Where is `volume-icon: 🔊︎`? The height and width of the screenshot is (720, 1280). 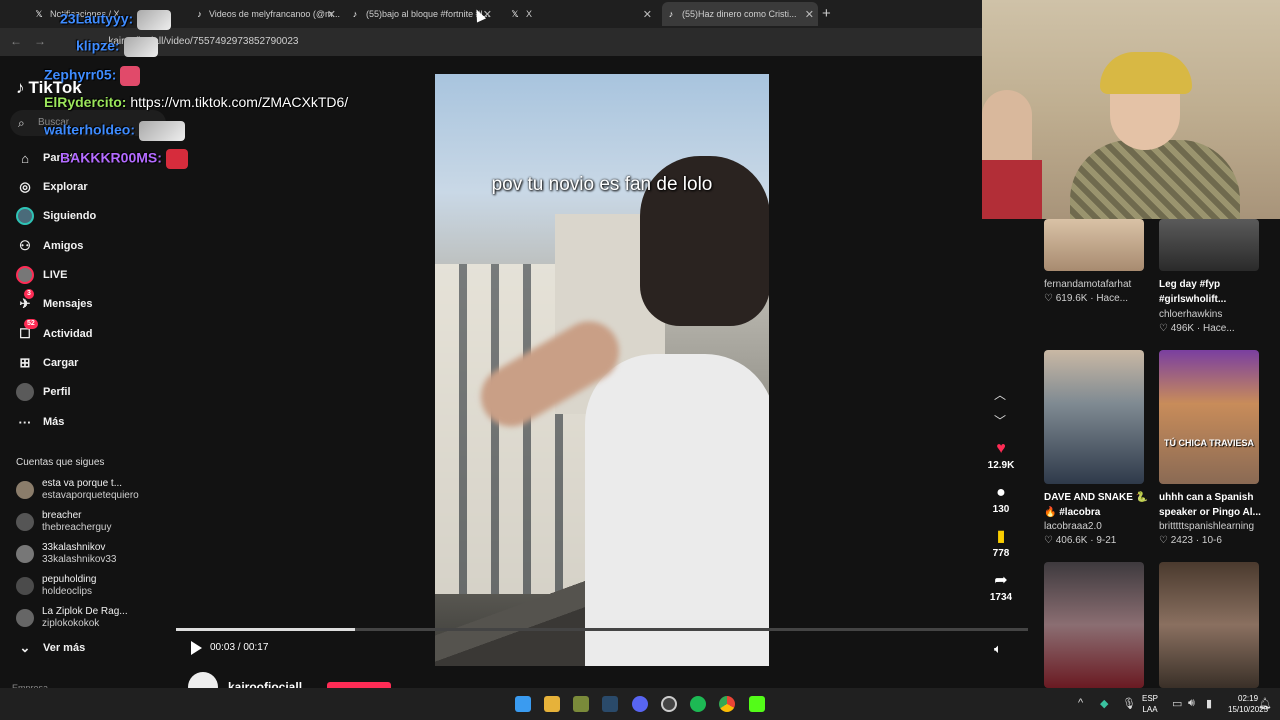 volume-icon: 🔊︎ is located at coordinates (1191, 703).